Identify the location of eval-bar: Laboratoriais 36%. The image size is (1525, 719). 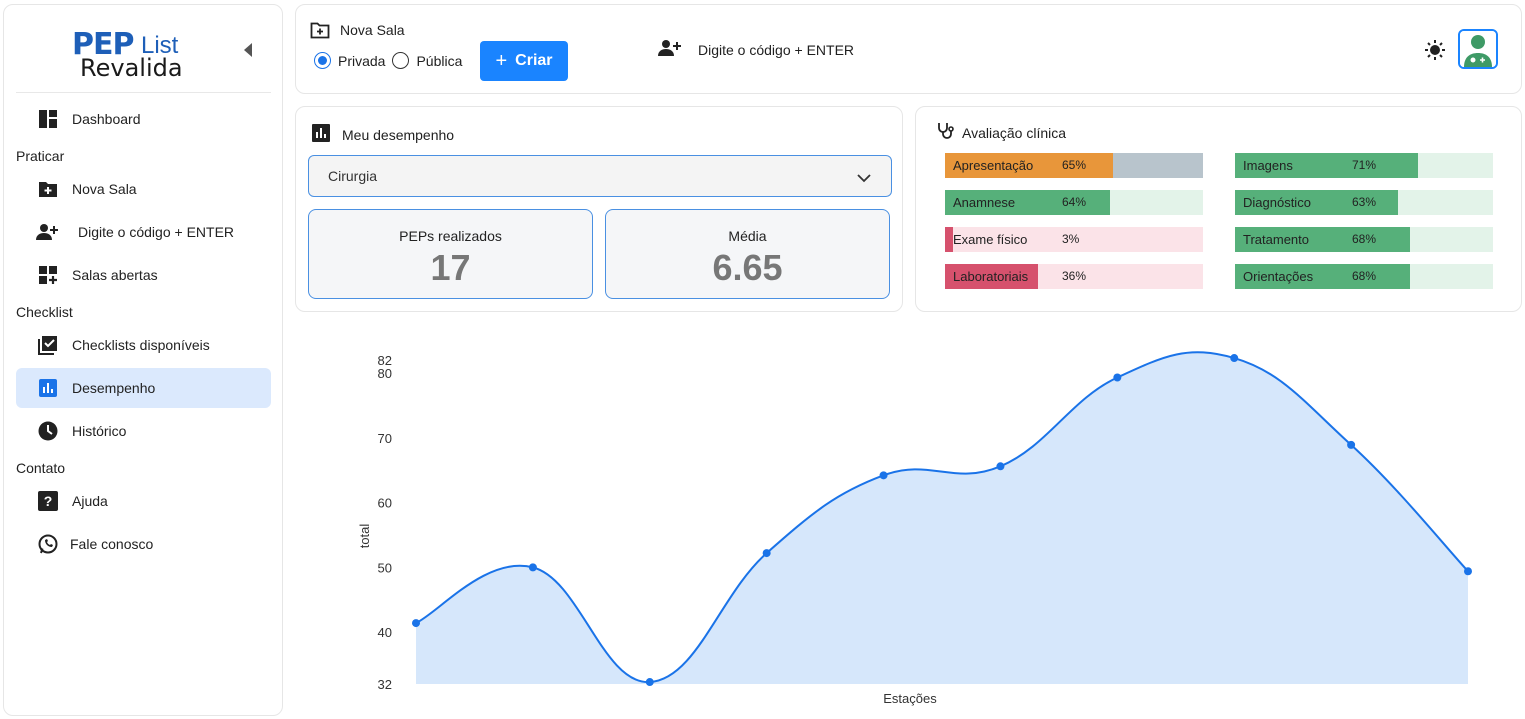
(1074, 276).